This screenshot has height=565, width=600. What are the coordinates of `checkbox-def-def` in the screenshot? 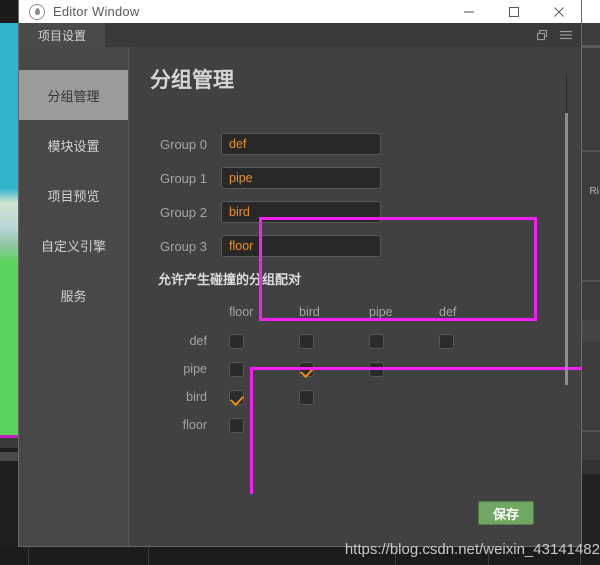 It's located at (446, 341).